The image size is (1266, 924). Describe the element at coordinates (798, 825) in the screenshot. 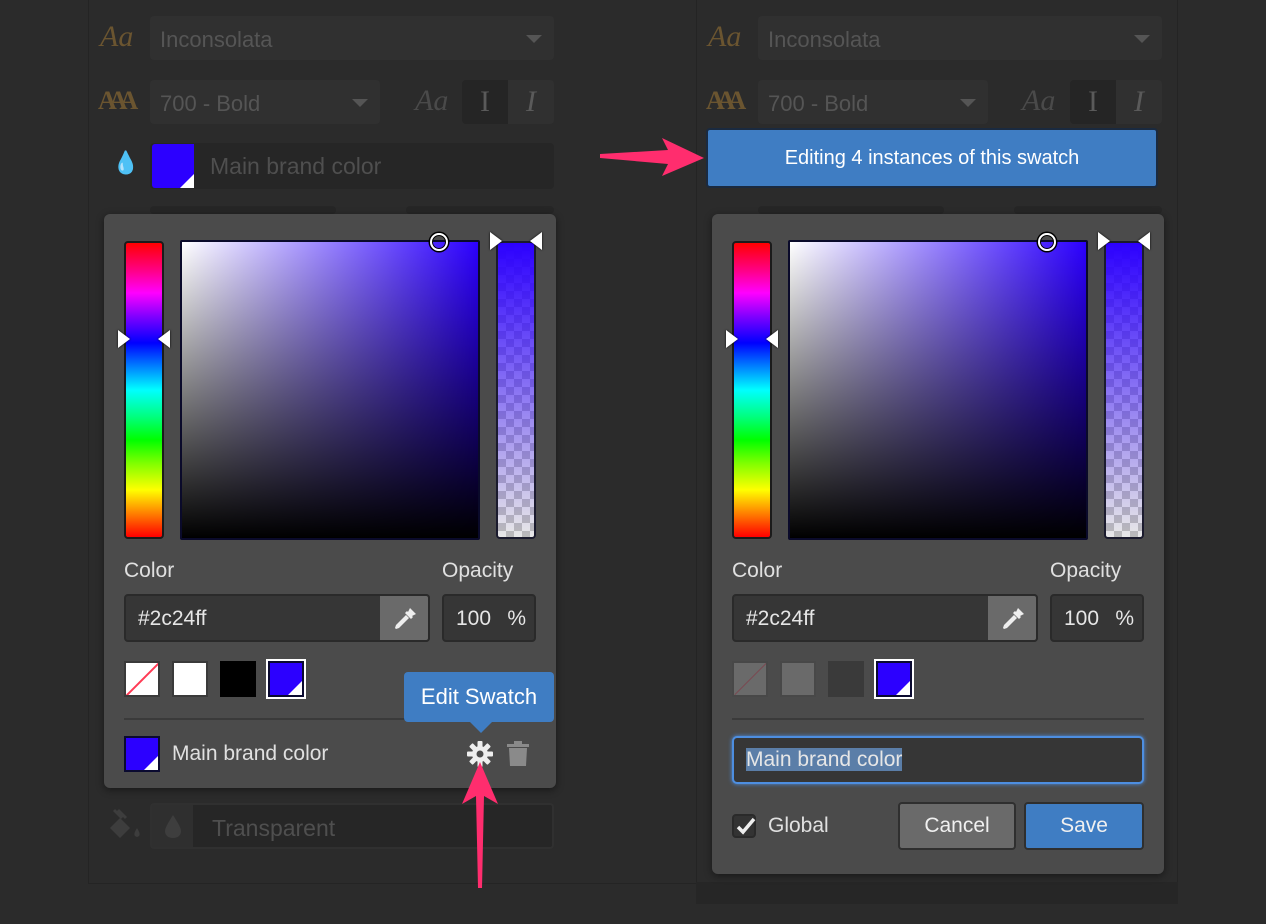

I see `global-label: Global` at that location.